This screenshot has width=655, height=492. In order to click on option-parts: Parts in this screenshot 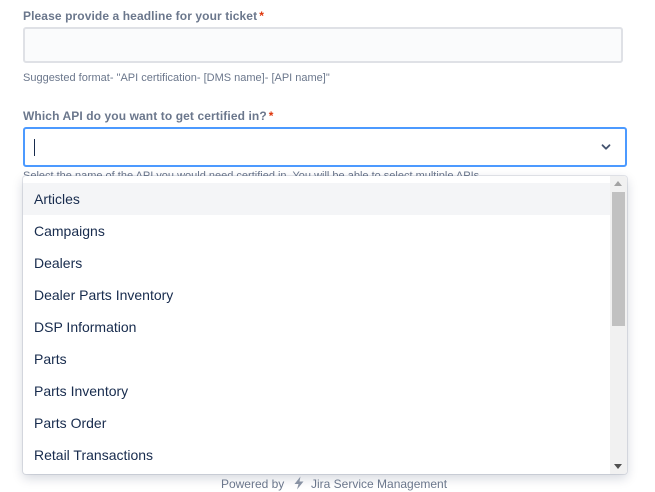, I will do `click(316, 359)`.